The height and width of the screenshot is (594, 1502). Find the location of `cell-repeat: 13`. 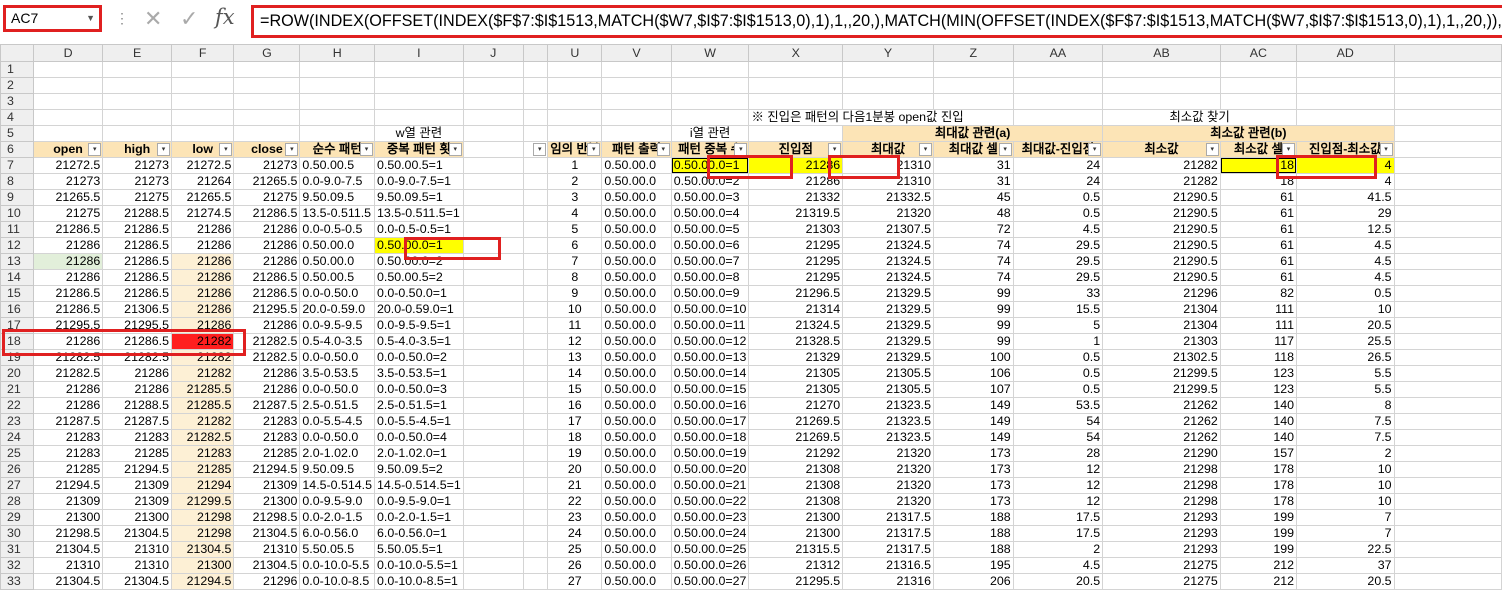

cell-repeat: 13 is located at coordinates (575, 357).